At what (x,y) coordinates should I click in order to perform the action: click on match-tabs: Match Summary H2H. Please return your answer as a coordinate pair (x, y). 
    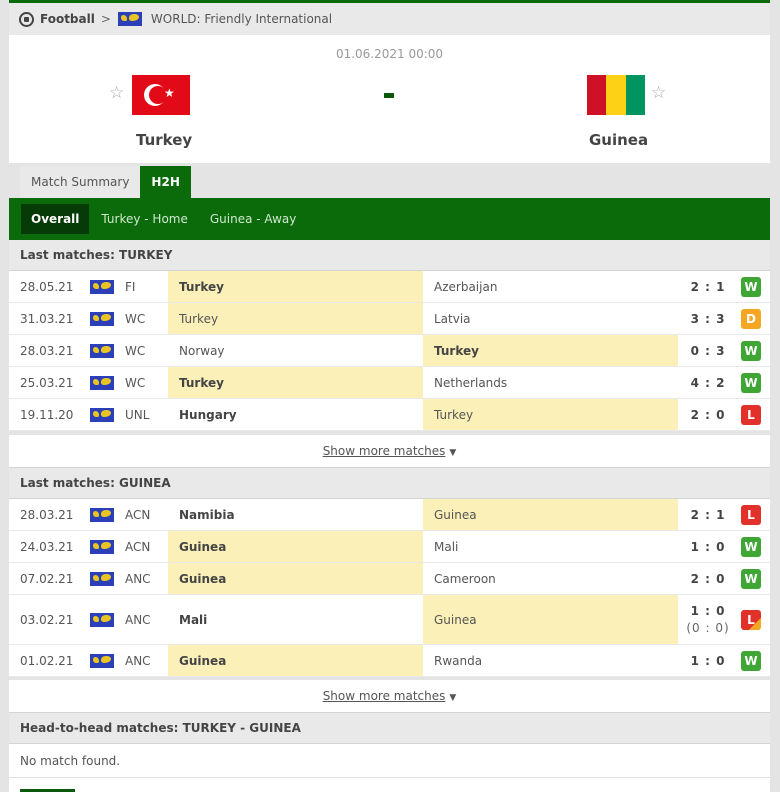
    Looking at the image, I should click on (105, 182).